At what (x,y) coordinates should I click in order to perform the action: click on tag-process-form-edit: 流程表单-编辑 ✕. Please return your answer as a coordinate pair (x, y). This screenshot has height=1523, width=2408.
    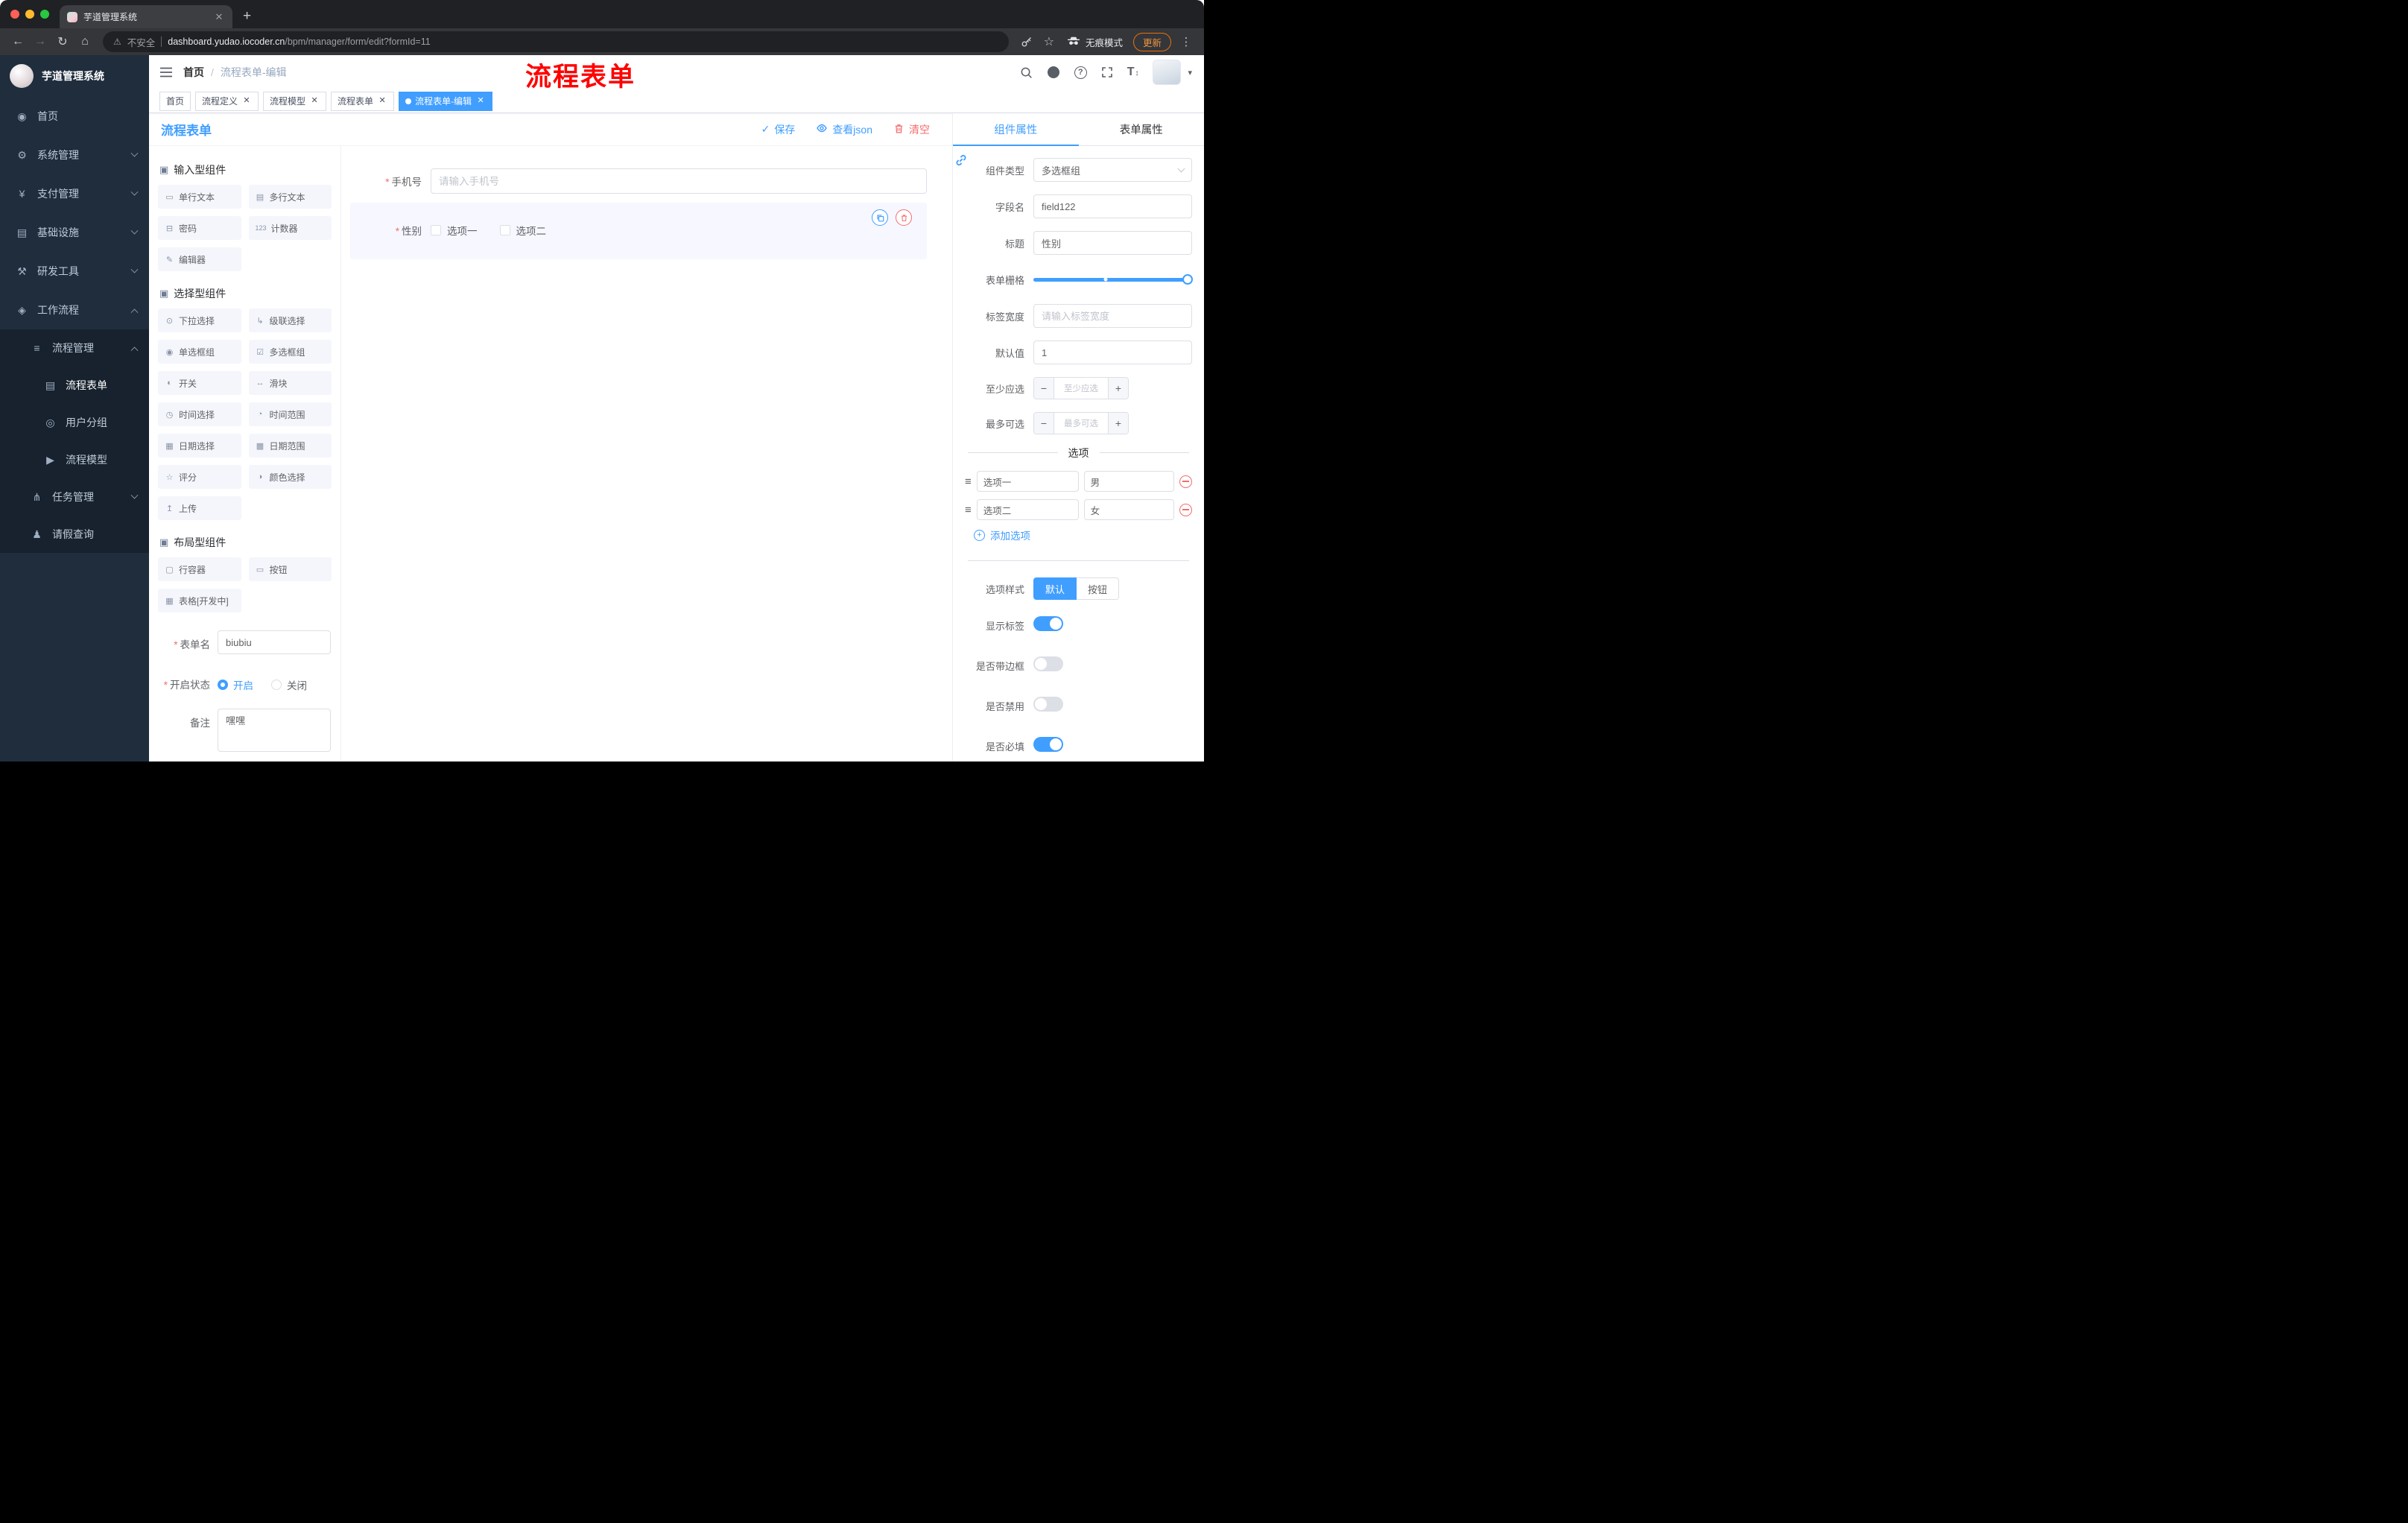
    Looking at the image, I should click on (446, 101).